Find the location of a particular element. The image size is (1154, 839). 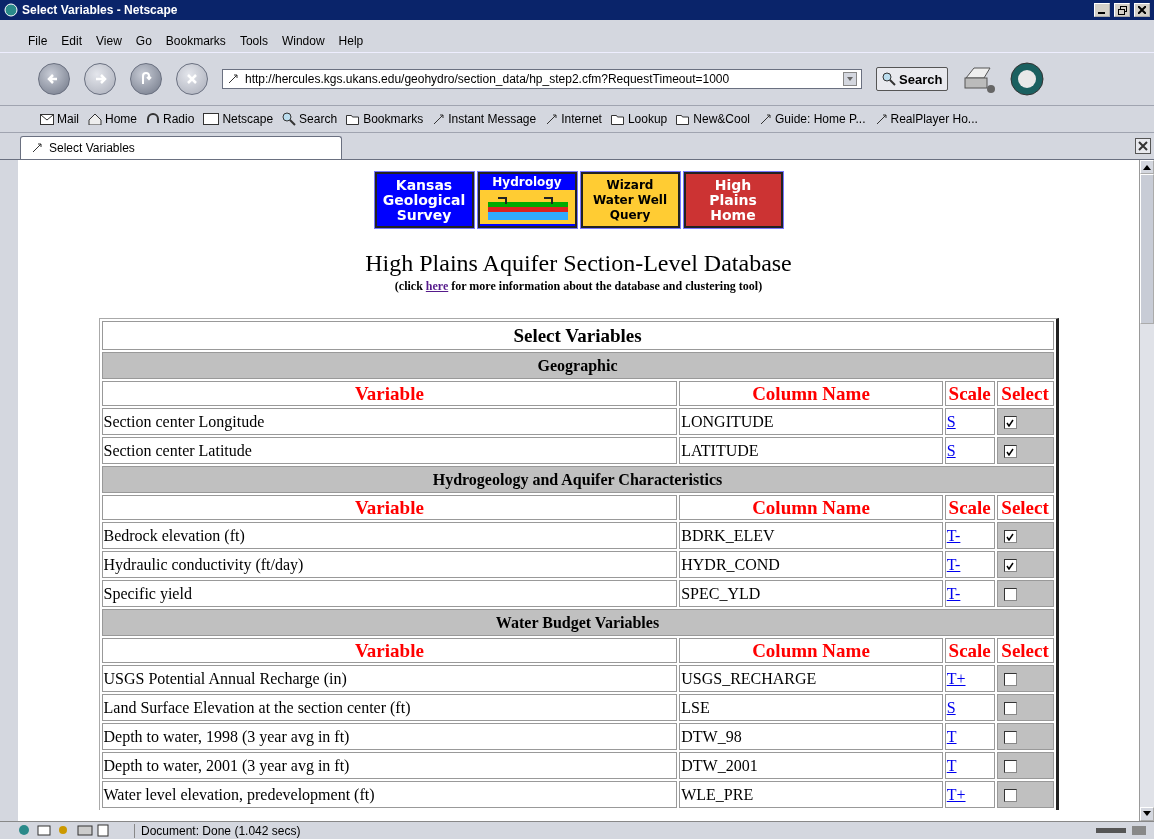

table-cell: Water level elevation, predevelopment (ft) is located at coordinates (389, 794).